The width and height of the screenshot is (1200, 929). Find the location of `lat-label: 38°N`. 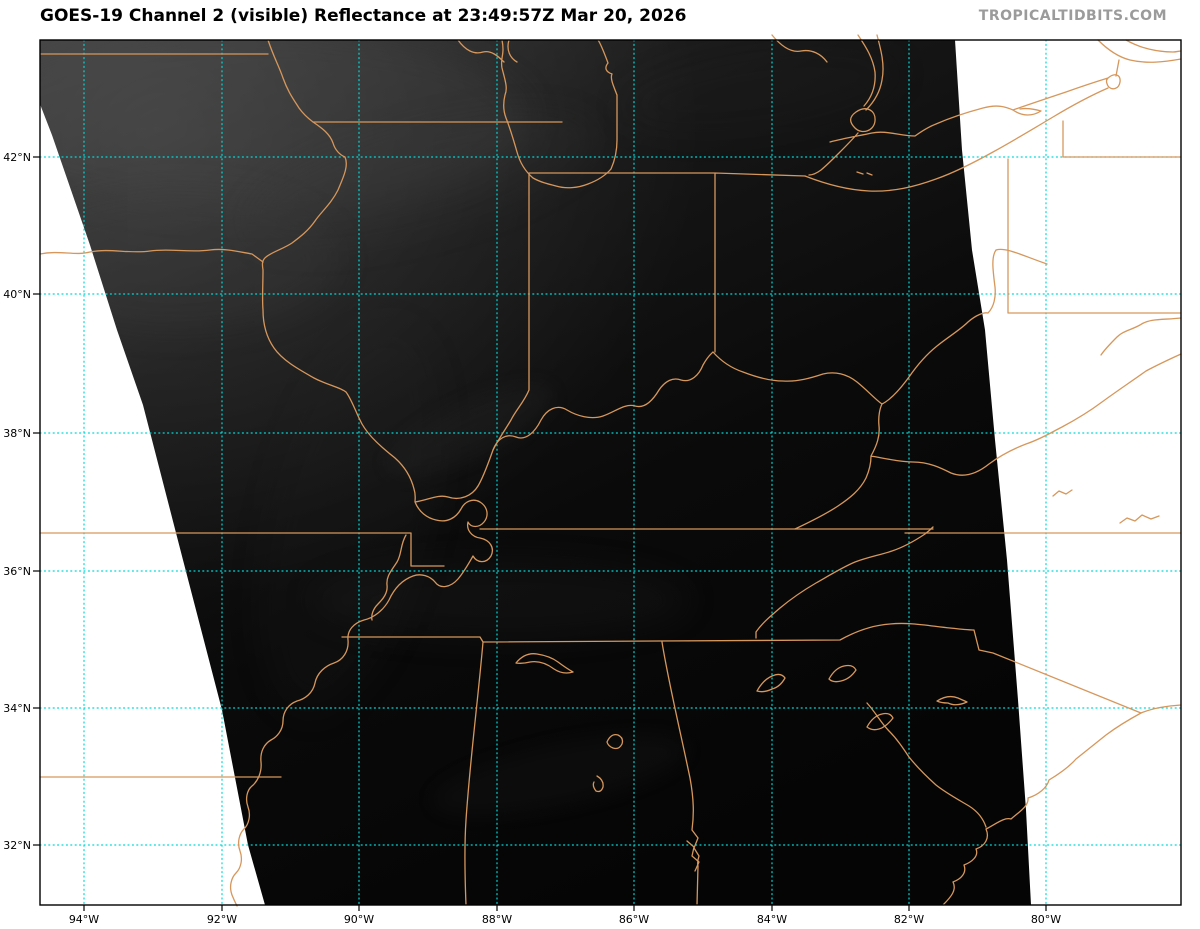

lat-label: 38°N is located at coordinates (17, 433).